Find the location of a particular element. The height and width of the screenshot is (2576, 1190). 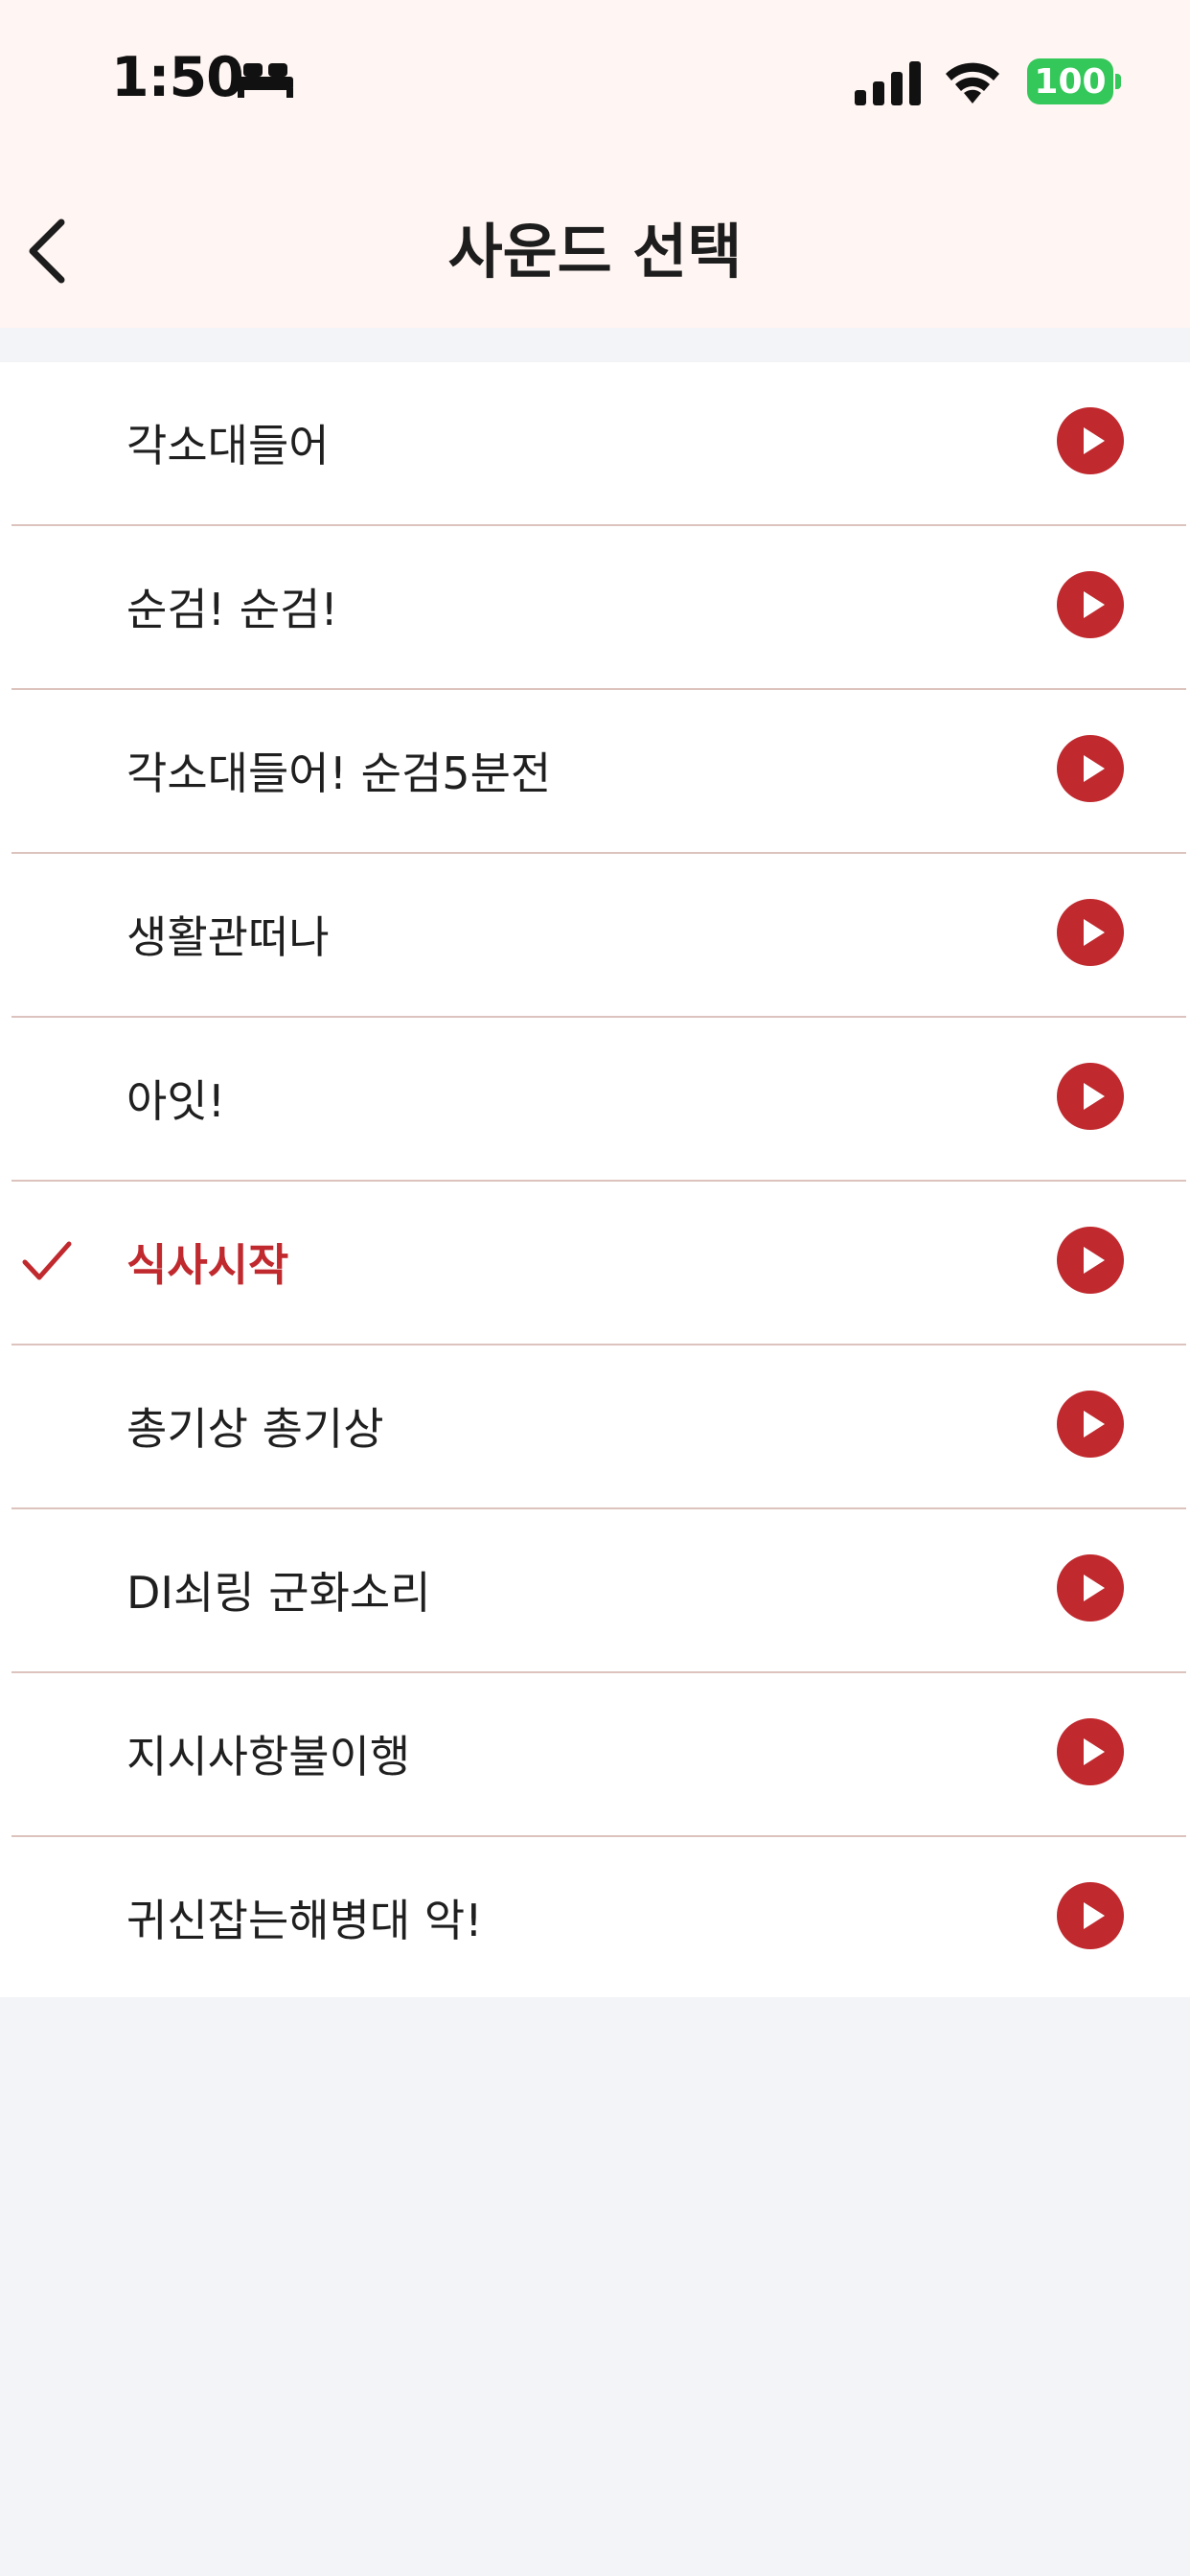

sound-label: 총기상 총기상 is located at coordinates (255, 1429).